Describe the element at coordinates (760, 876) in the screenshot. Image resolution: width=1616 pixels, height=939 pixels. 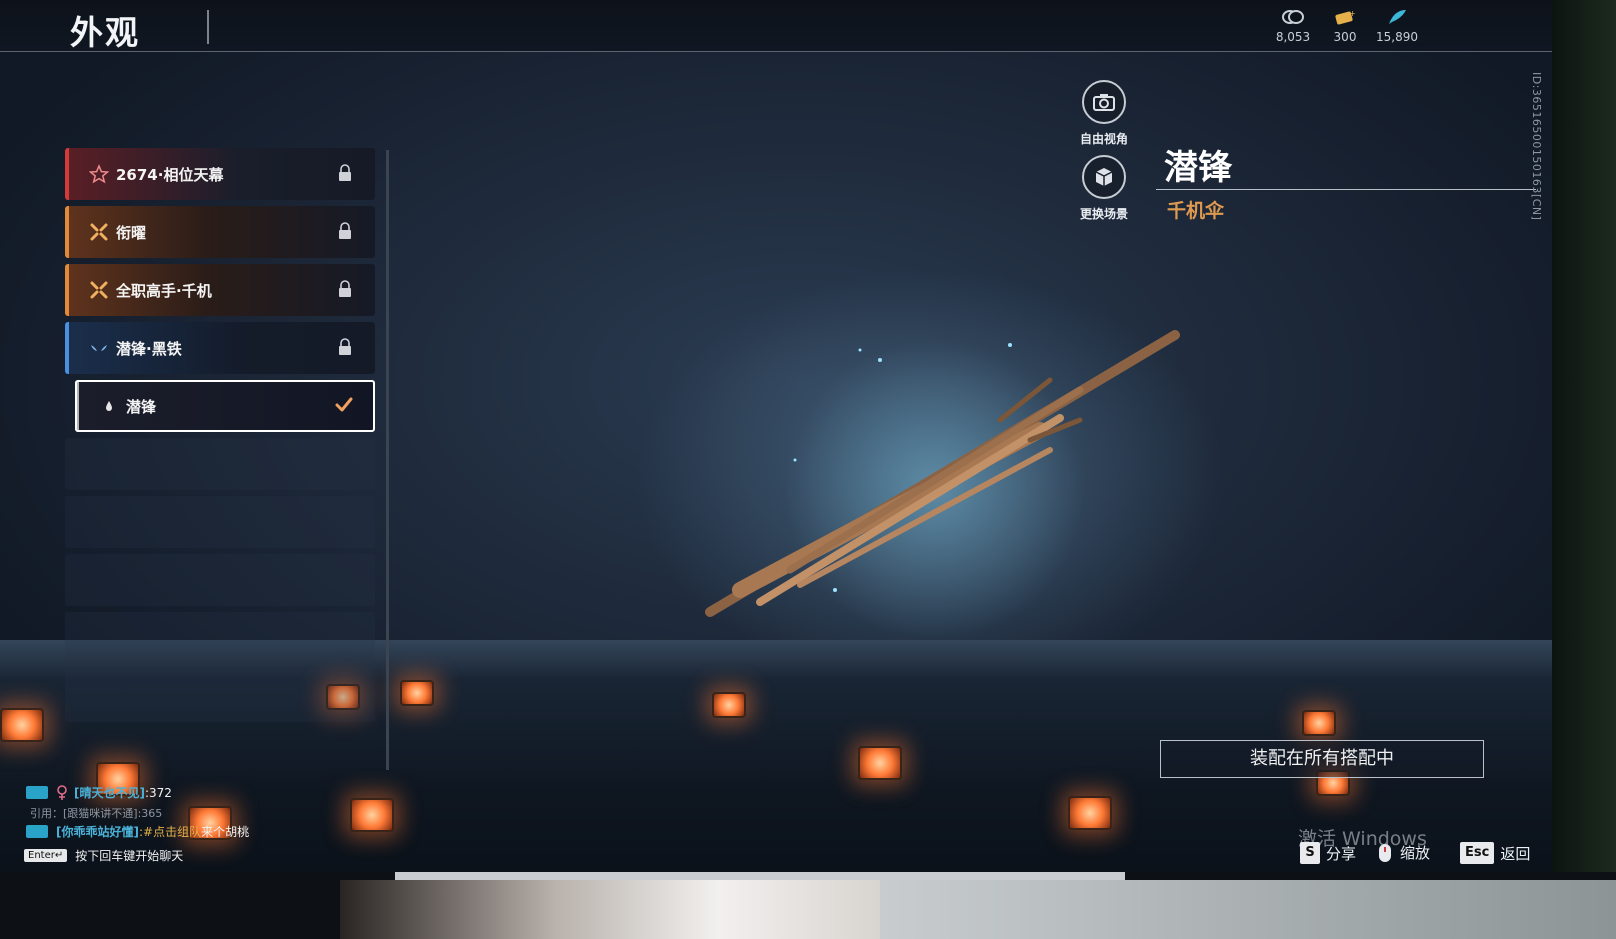
I see `desktop-taskbar` at that location.